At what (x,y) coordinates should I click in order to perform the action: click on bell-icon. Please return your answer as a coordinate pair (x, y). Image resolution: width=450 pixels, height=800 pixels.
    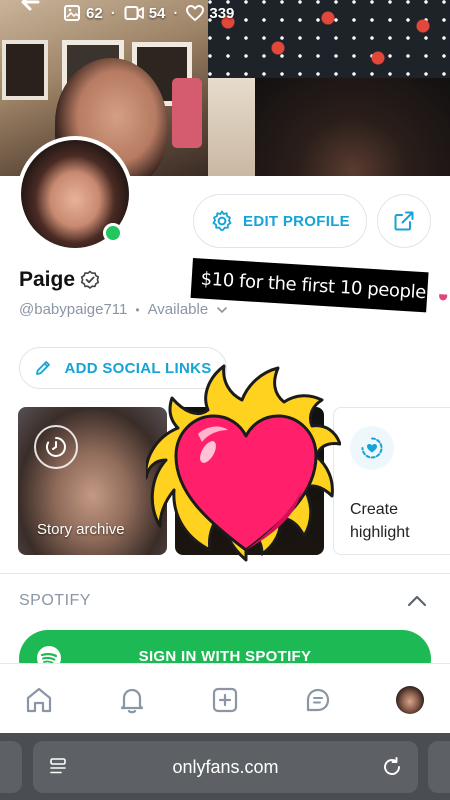
    Looking at the image, I should click on (132, 701).